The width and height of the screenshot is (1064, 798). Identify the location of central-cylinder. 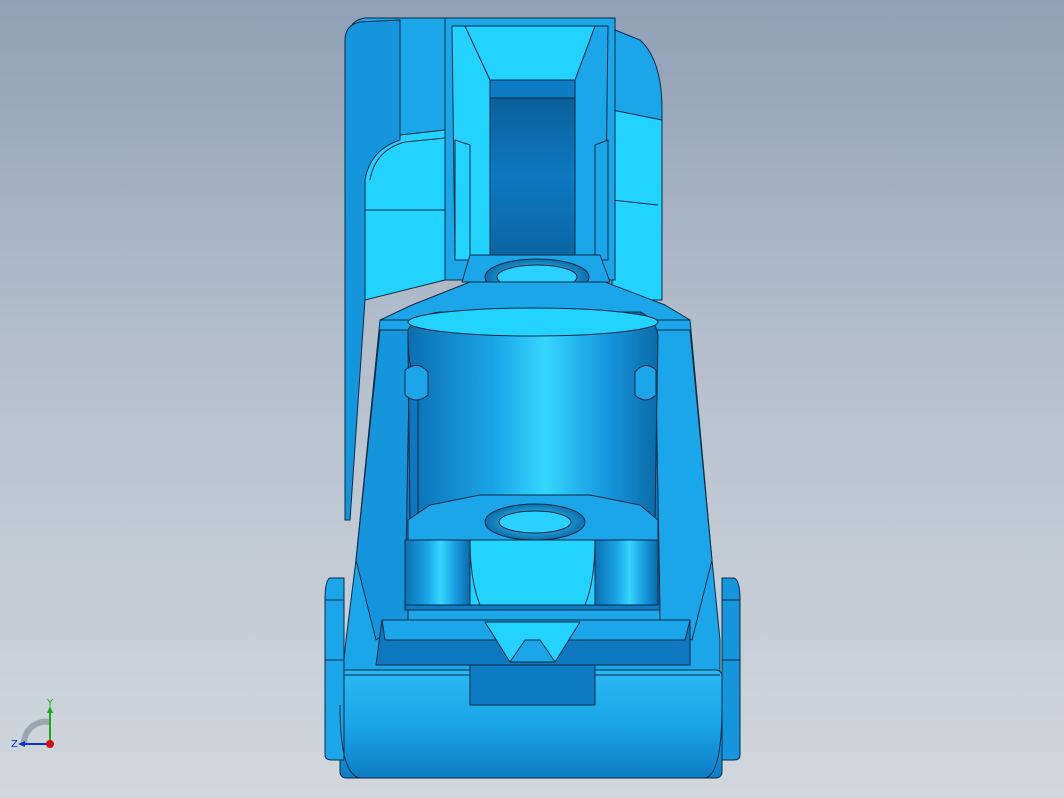
(533, 416).